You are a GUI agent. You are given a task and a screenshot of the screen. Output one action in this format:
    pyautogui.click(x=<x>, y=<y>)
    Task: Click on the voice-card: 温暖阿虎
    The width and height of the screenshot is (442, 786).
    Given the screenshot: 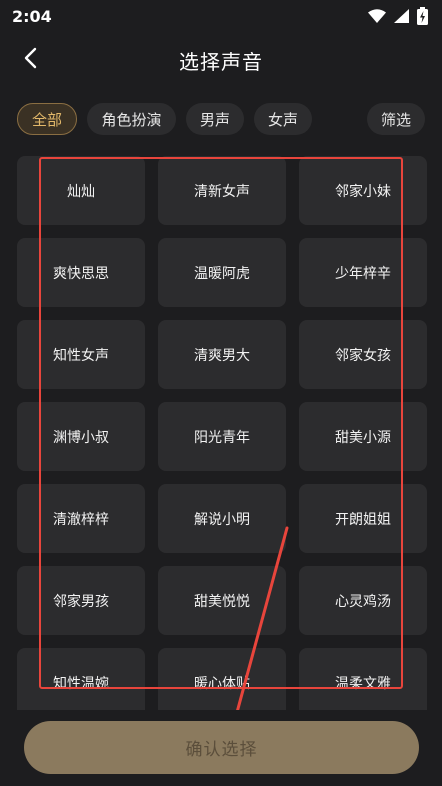 What is the action you would take?
    pyautogui.click(x=222, y=272)
    